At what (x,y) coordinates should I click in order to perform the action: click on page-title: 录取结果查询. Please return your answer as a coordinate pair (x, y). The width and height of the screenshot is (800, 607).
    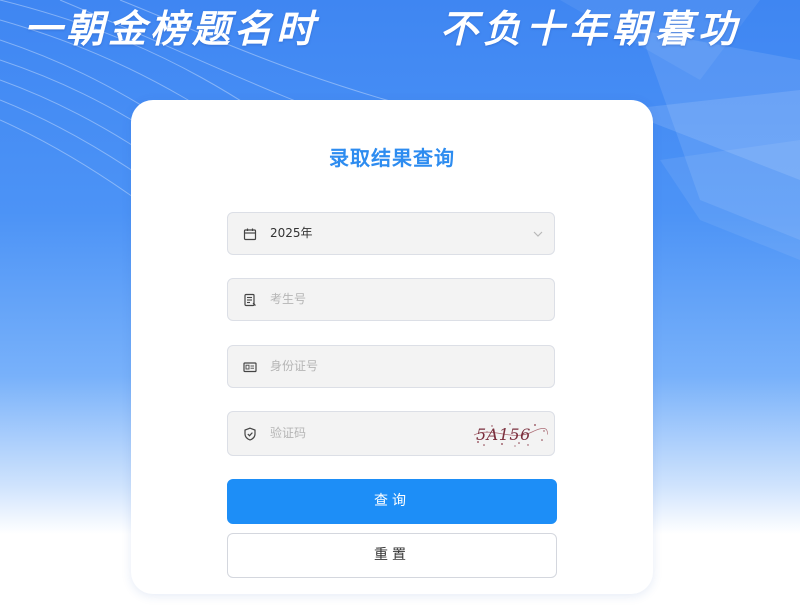
    Looking at the image, I should click on (392, 158).